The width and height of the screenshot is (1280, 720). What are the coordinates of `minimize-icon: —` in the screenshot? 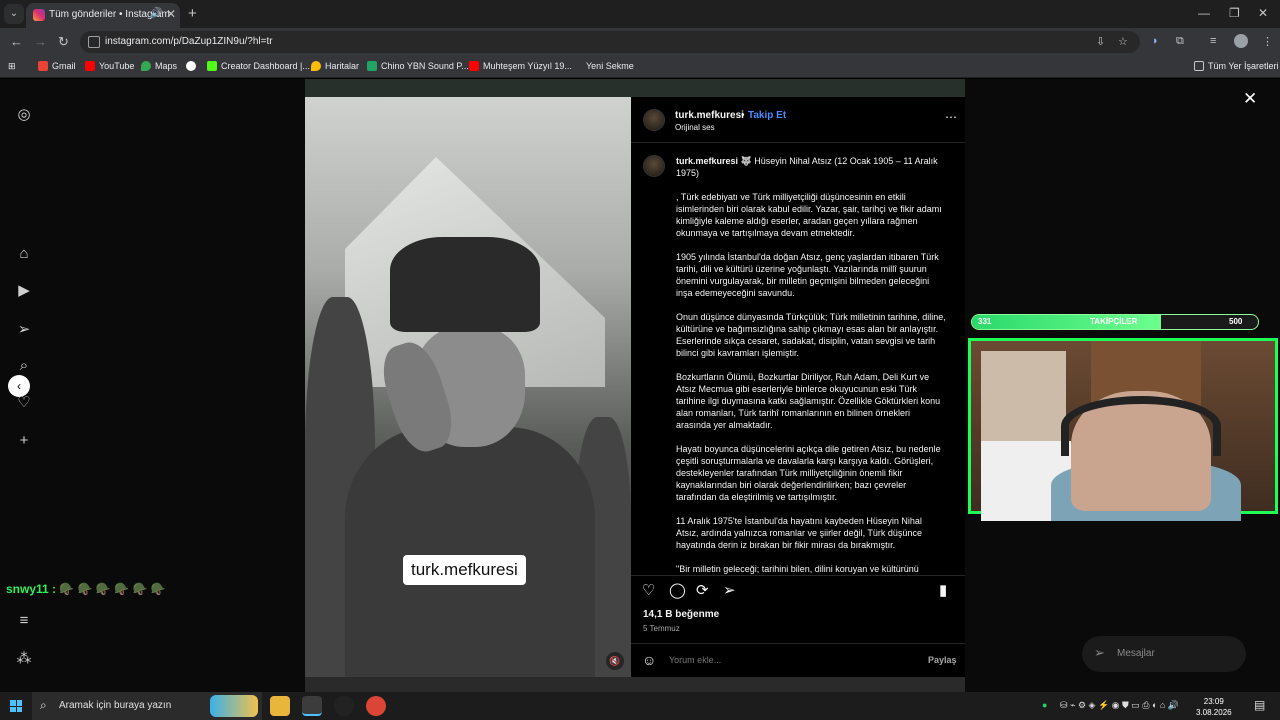 It's located at (1204, 13).